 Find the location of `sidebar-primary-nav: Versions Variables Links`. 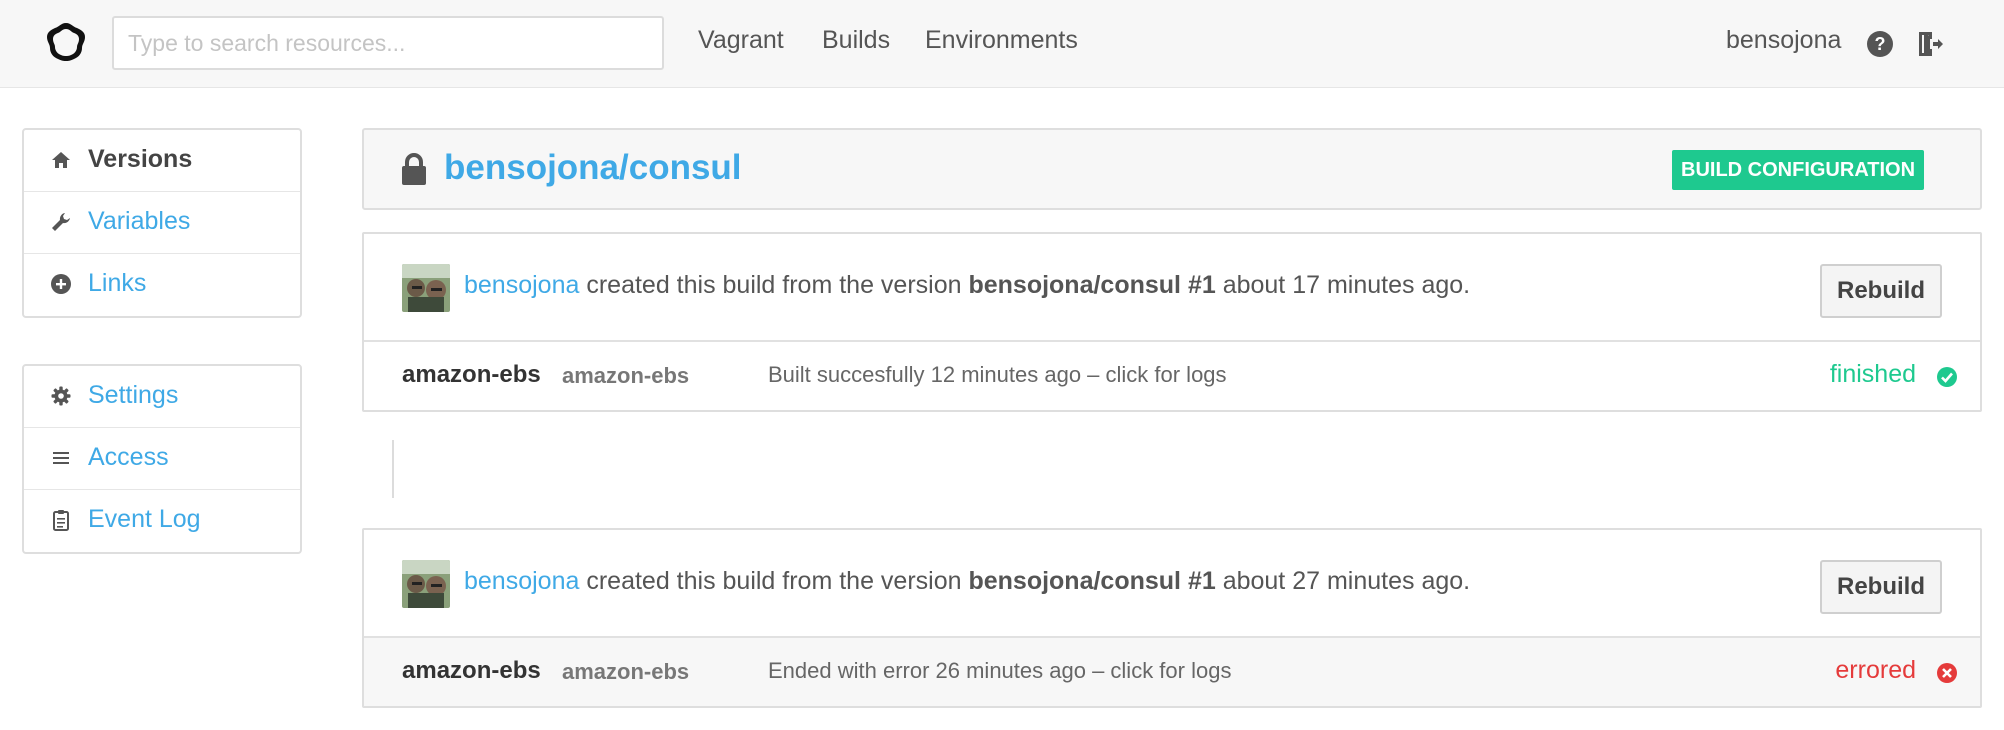

sidebar-primary-nav: Versions Variables Links is located at coordinates (162, 223).